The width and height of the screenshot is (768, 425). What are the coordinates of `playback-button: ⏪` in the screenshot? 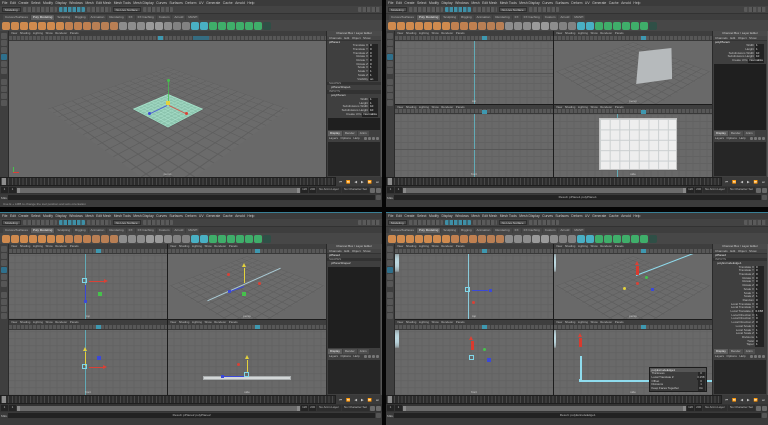 It's located at (734, 400).